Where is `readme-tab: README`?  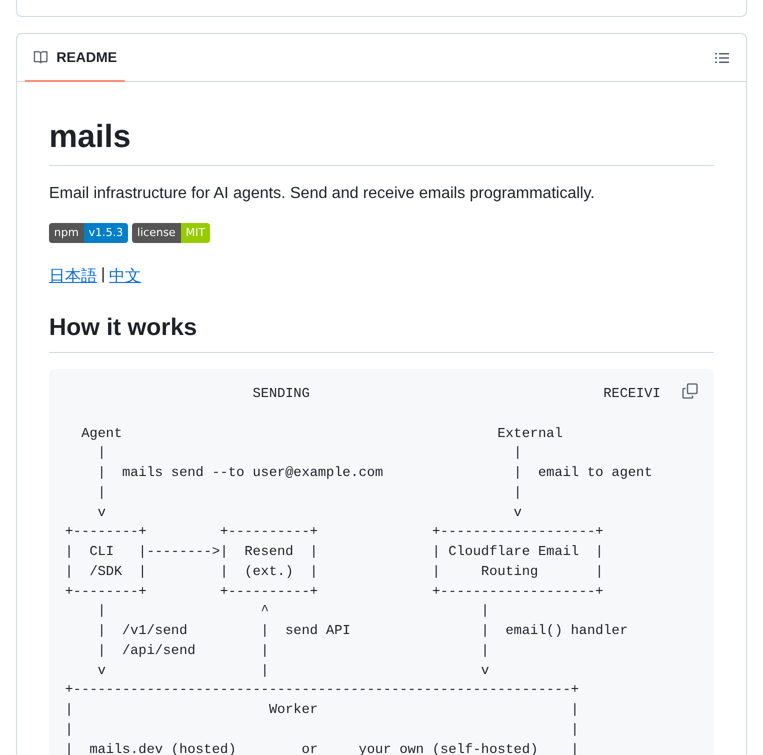
readme-tab: README is located at coordinates (75, 58).